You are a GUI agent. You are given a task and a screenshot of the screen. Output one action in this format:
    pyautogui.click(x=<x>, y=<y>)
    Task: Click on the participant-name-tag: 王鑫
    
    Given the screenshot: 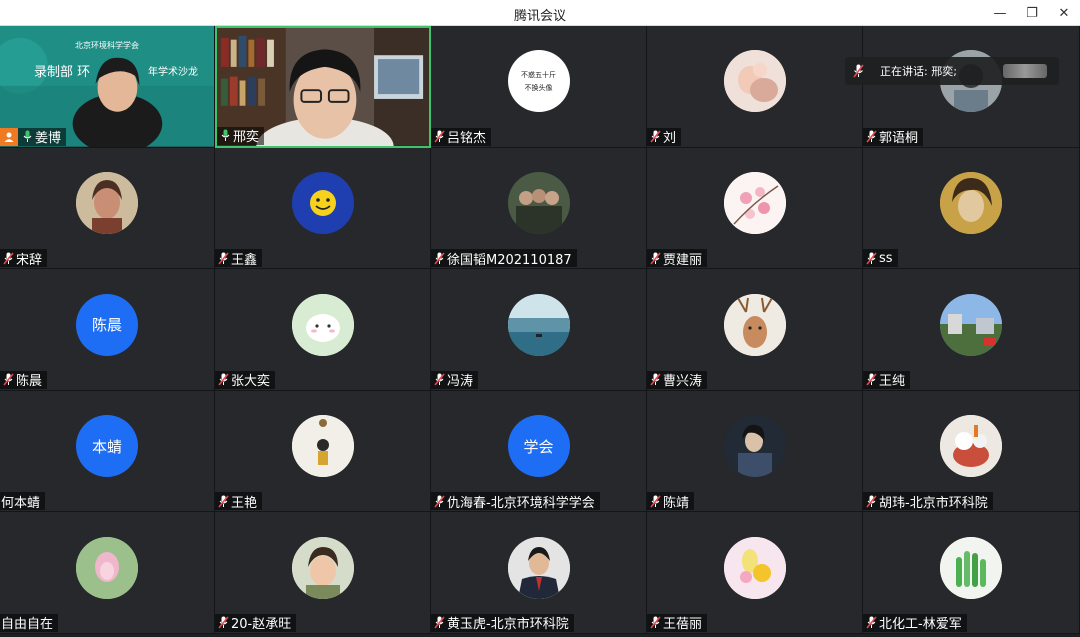 What is the action you would take?
    pyautogui.click(x=239, y=258)
    